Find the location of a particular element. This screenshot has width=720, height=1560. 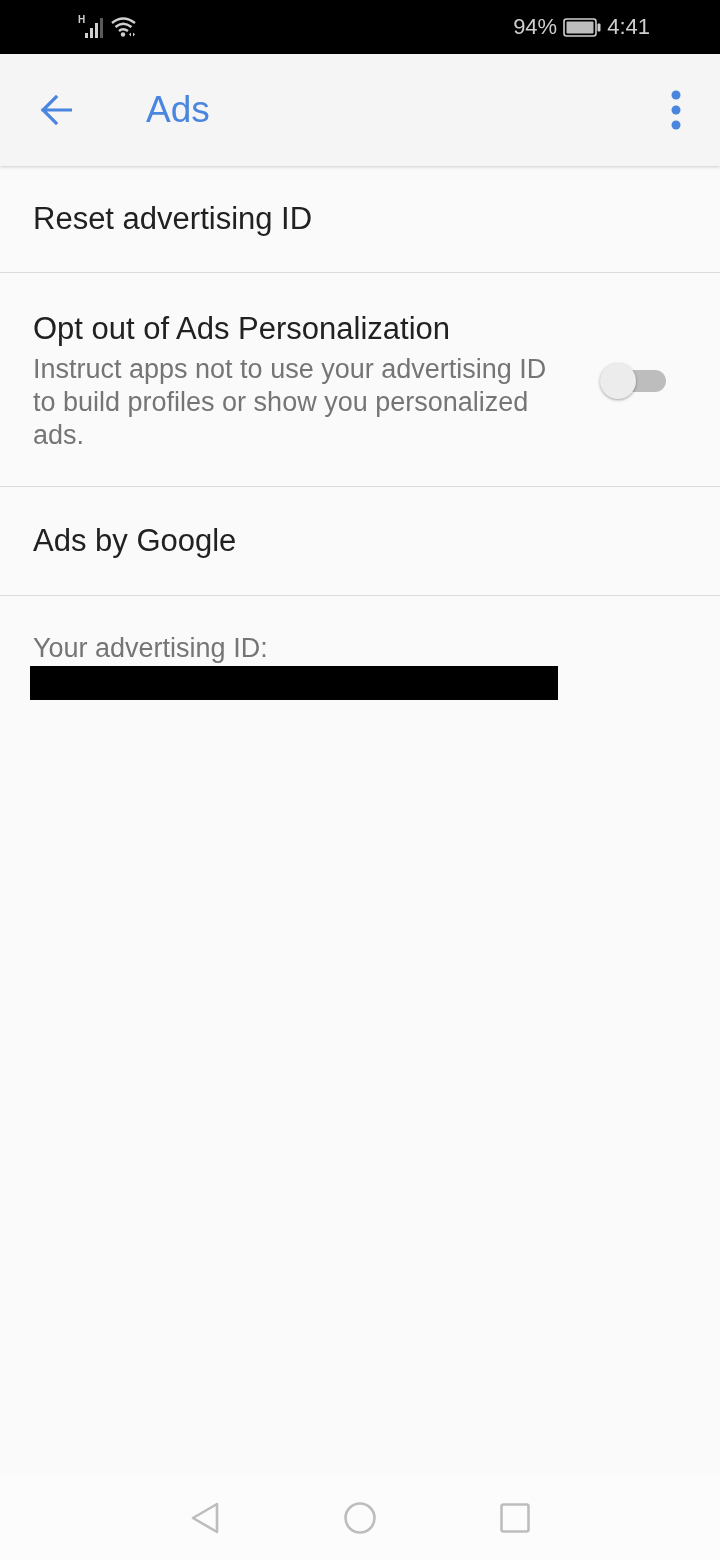

toggle-switch is located at coordinates (633, 381).